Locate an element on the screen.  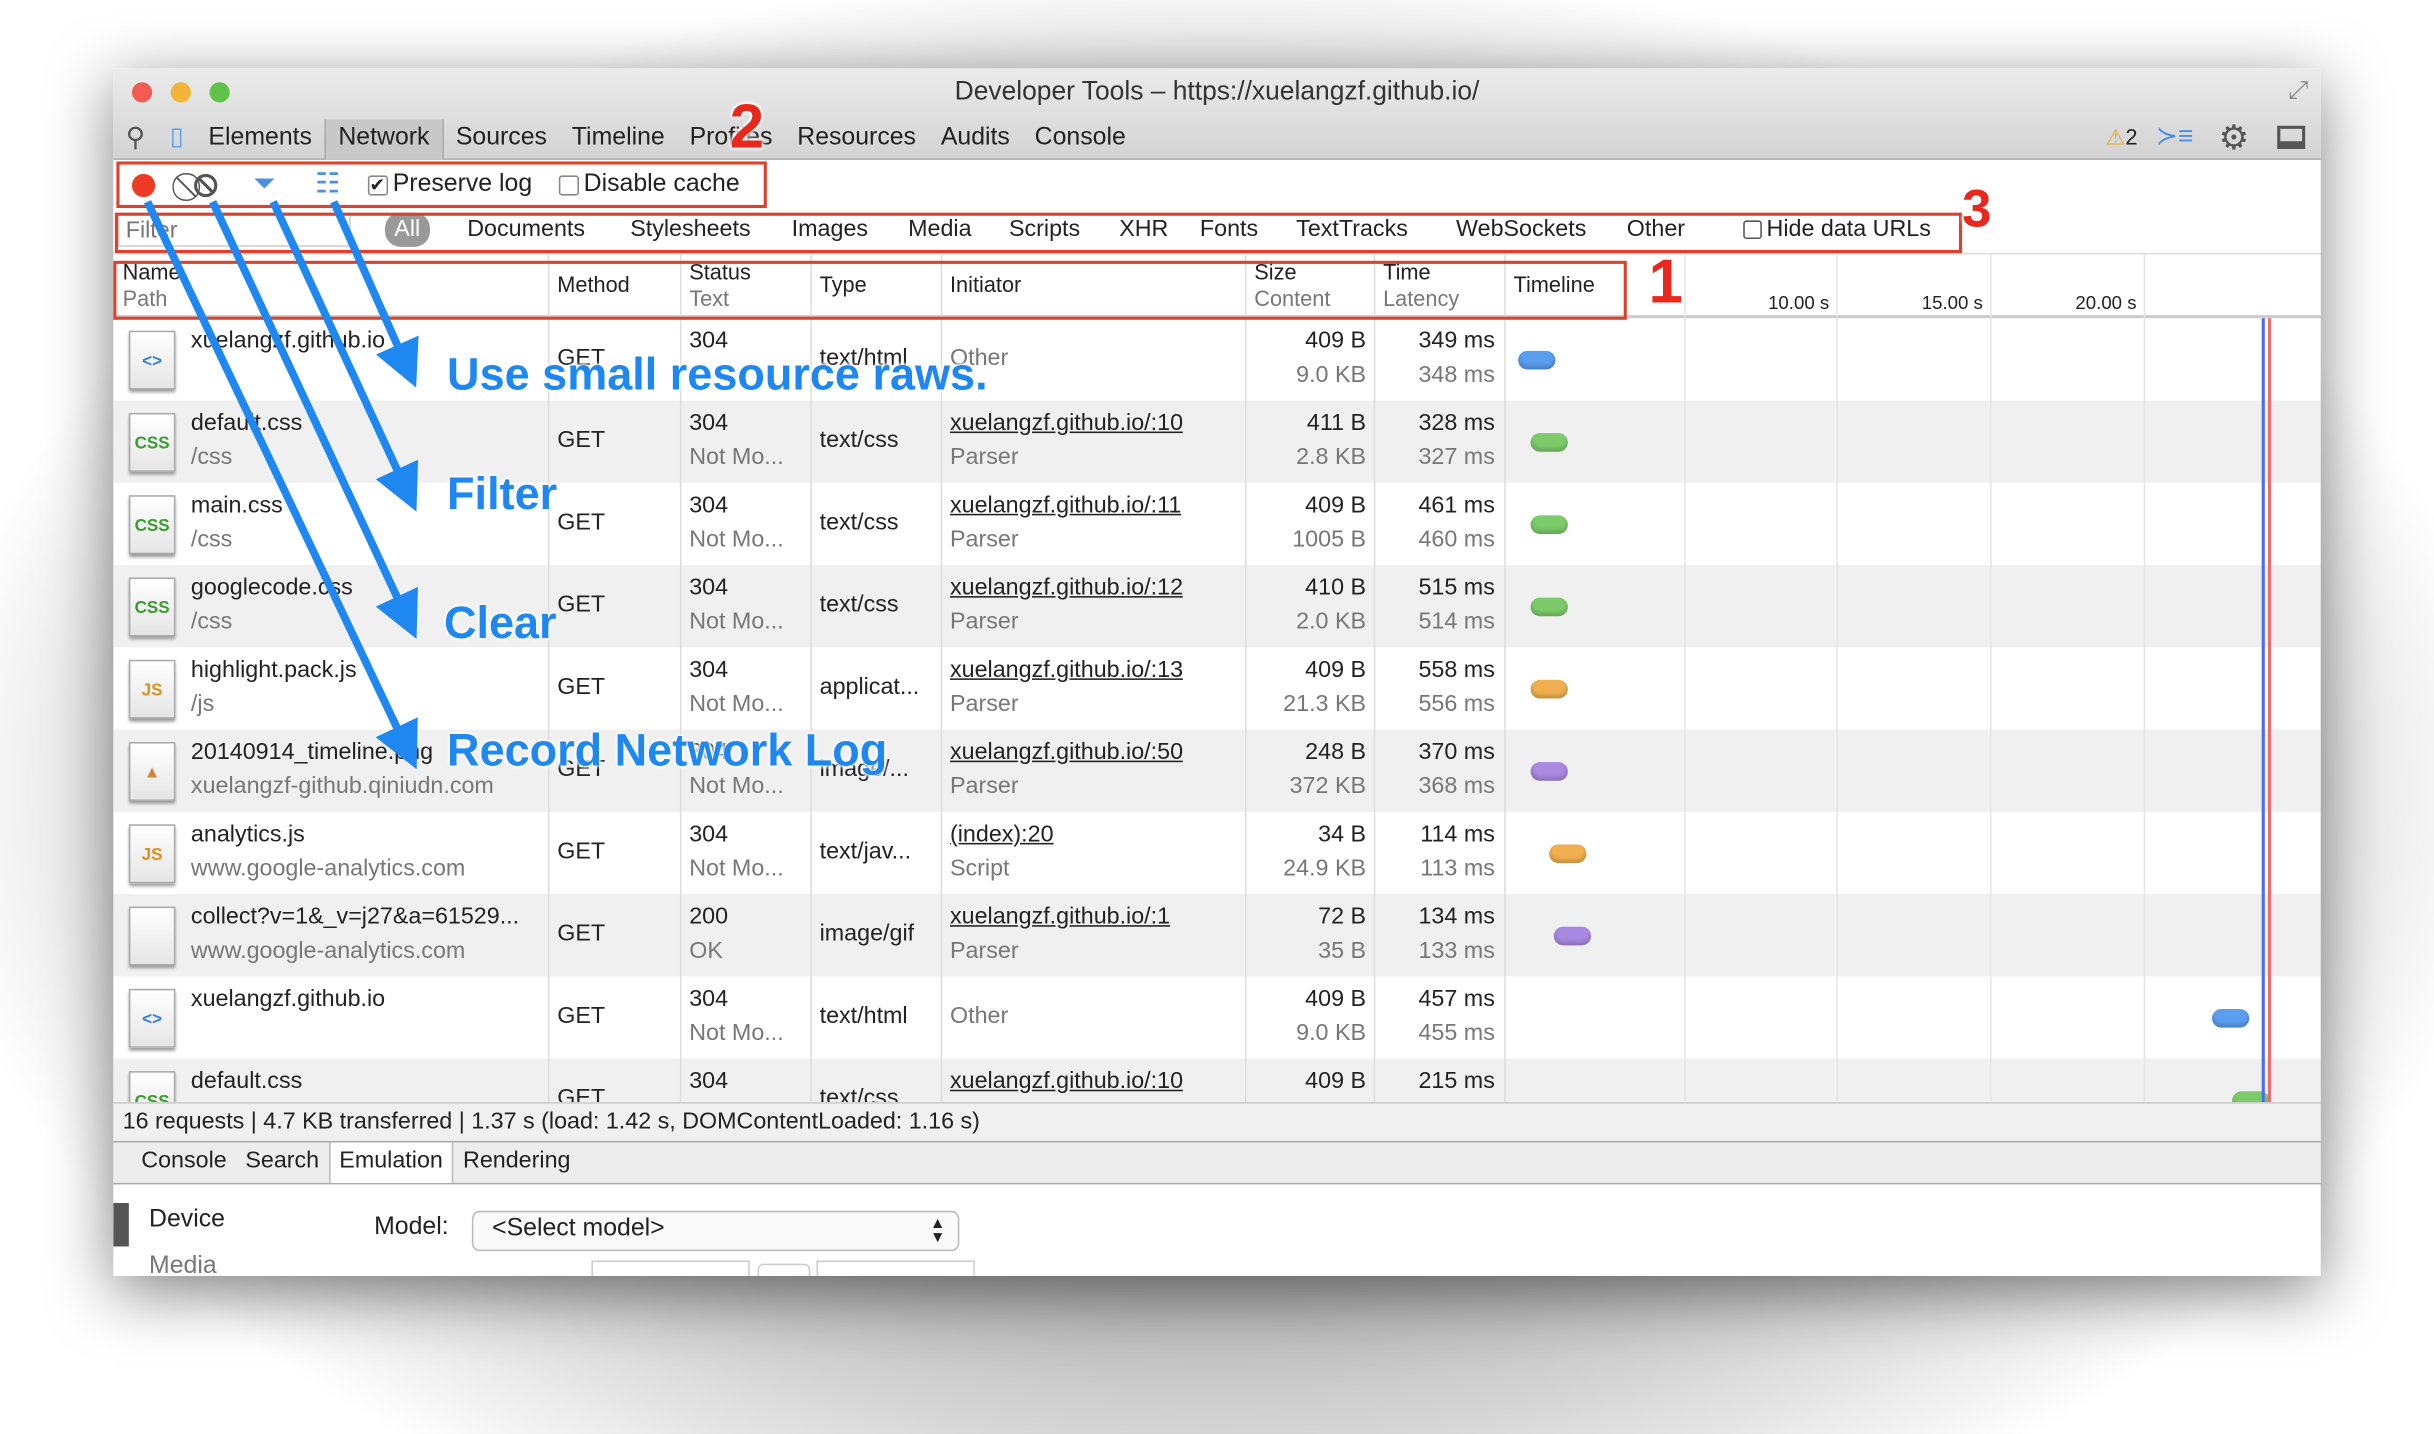
arrow-filter is located at coordinates (344, 356).